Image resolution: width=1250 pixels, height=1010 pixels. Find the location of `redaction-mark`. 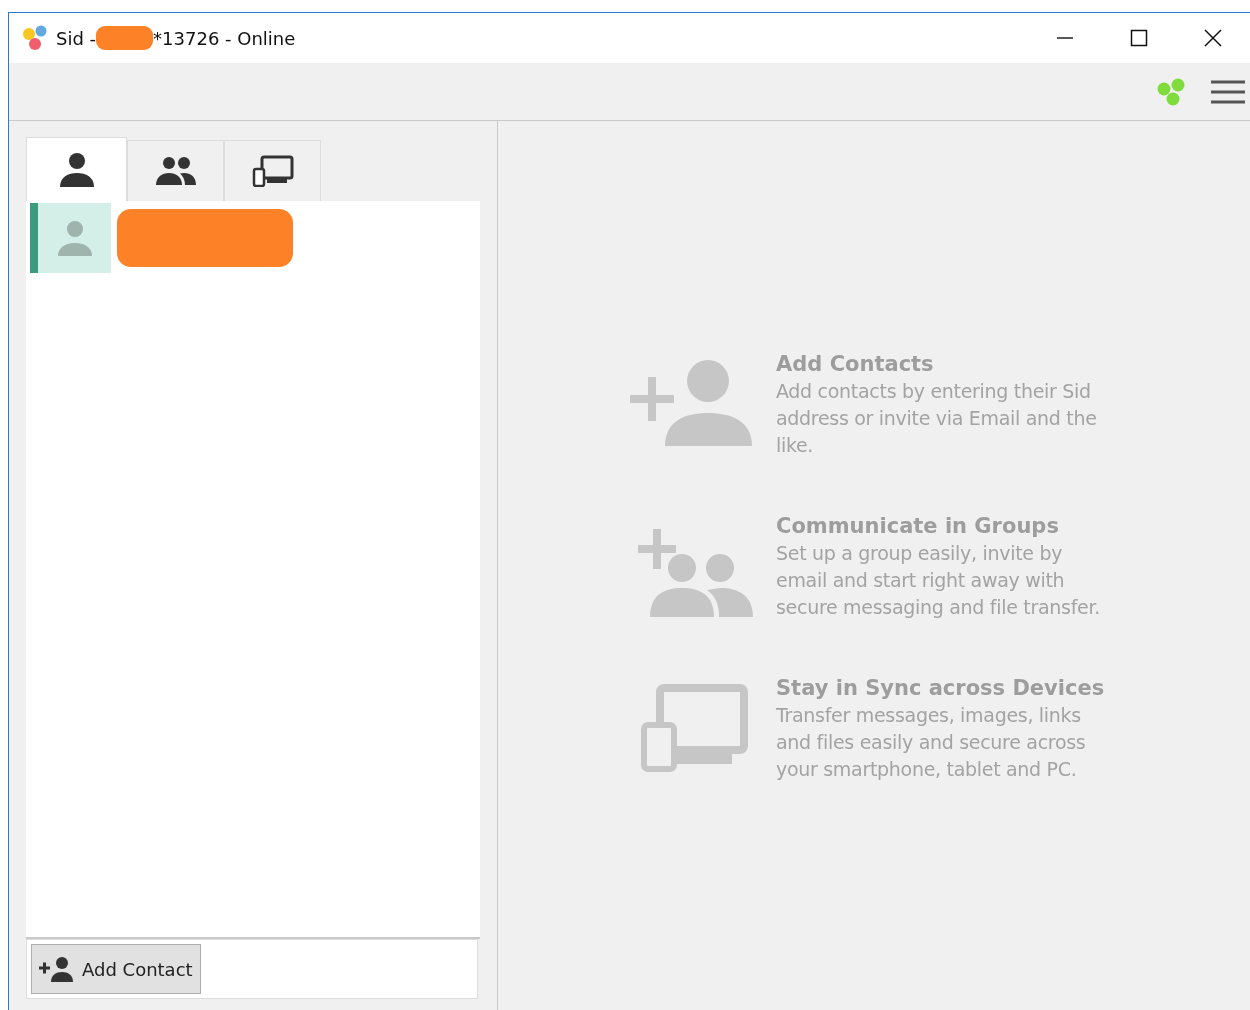

redaction-mark is located at coordinates (125, 38).